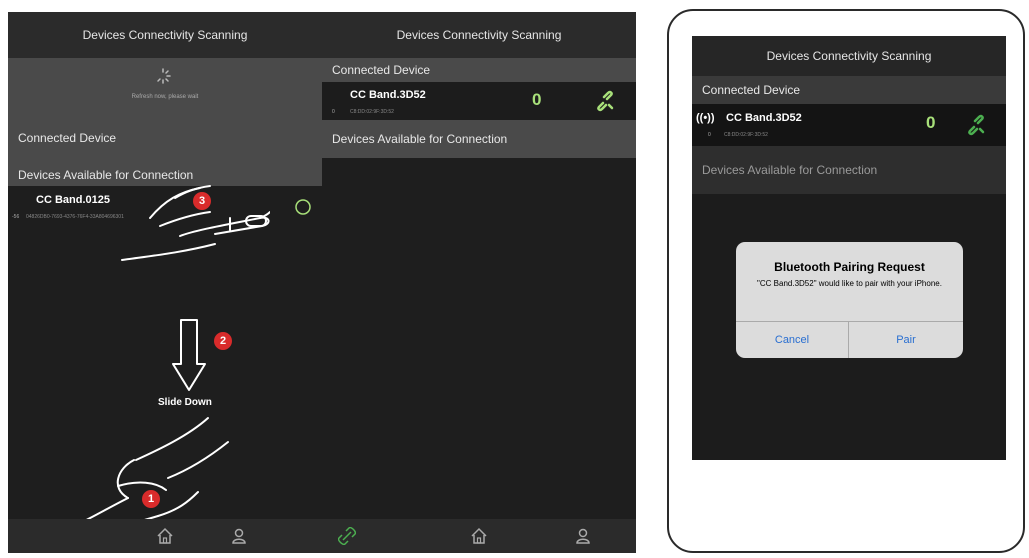 Image resolution: width=1029 pixels, height=558 pixels. I want to click on refresh-area: Refresh now, please wait, so click(165, 89).